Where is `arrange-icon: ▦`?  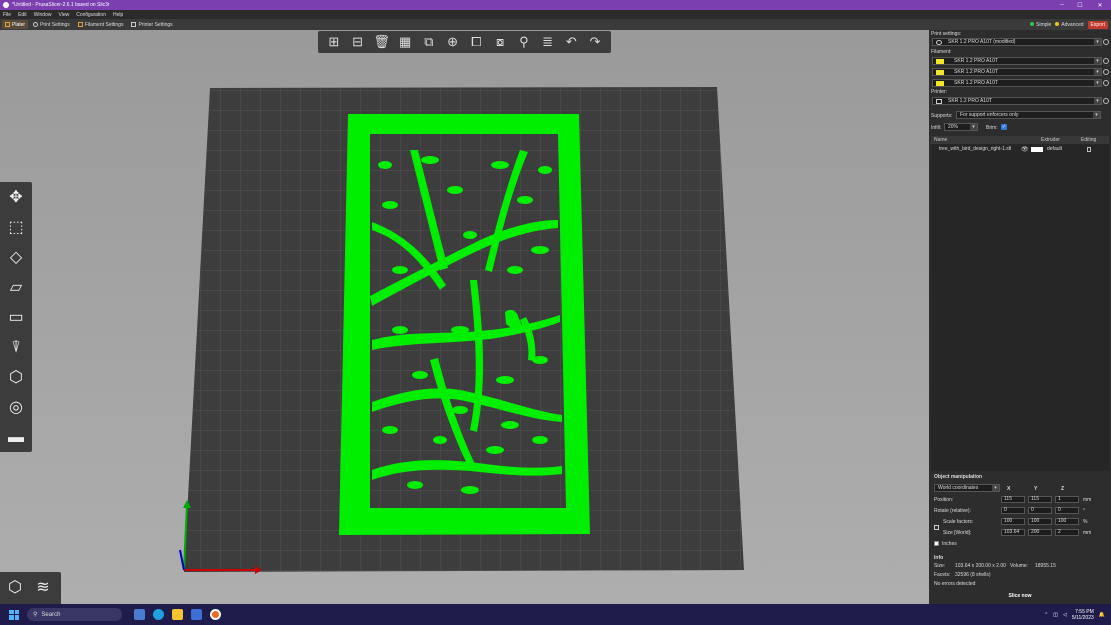 arrange-icon: ▦ is located at coordinates (405, 42).